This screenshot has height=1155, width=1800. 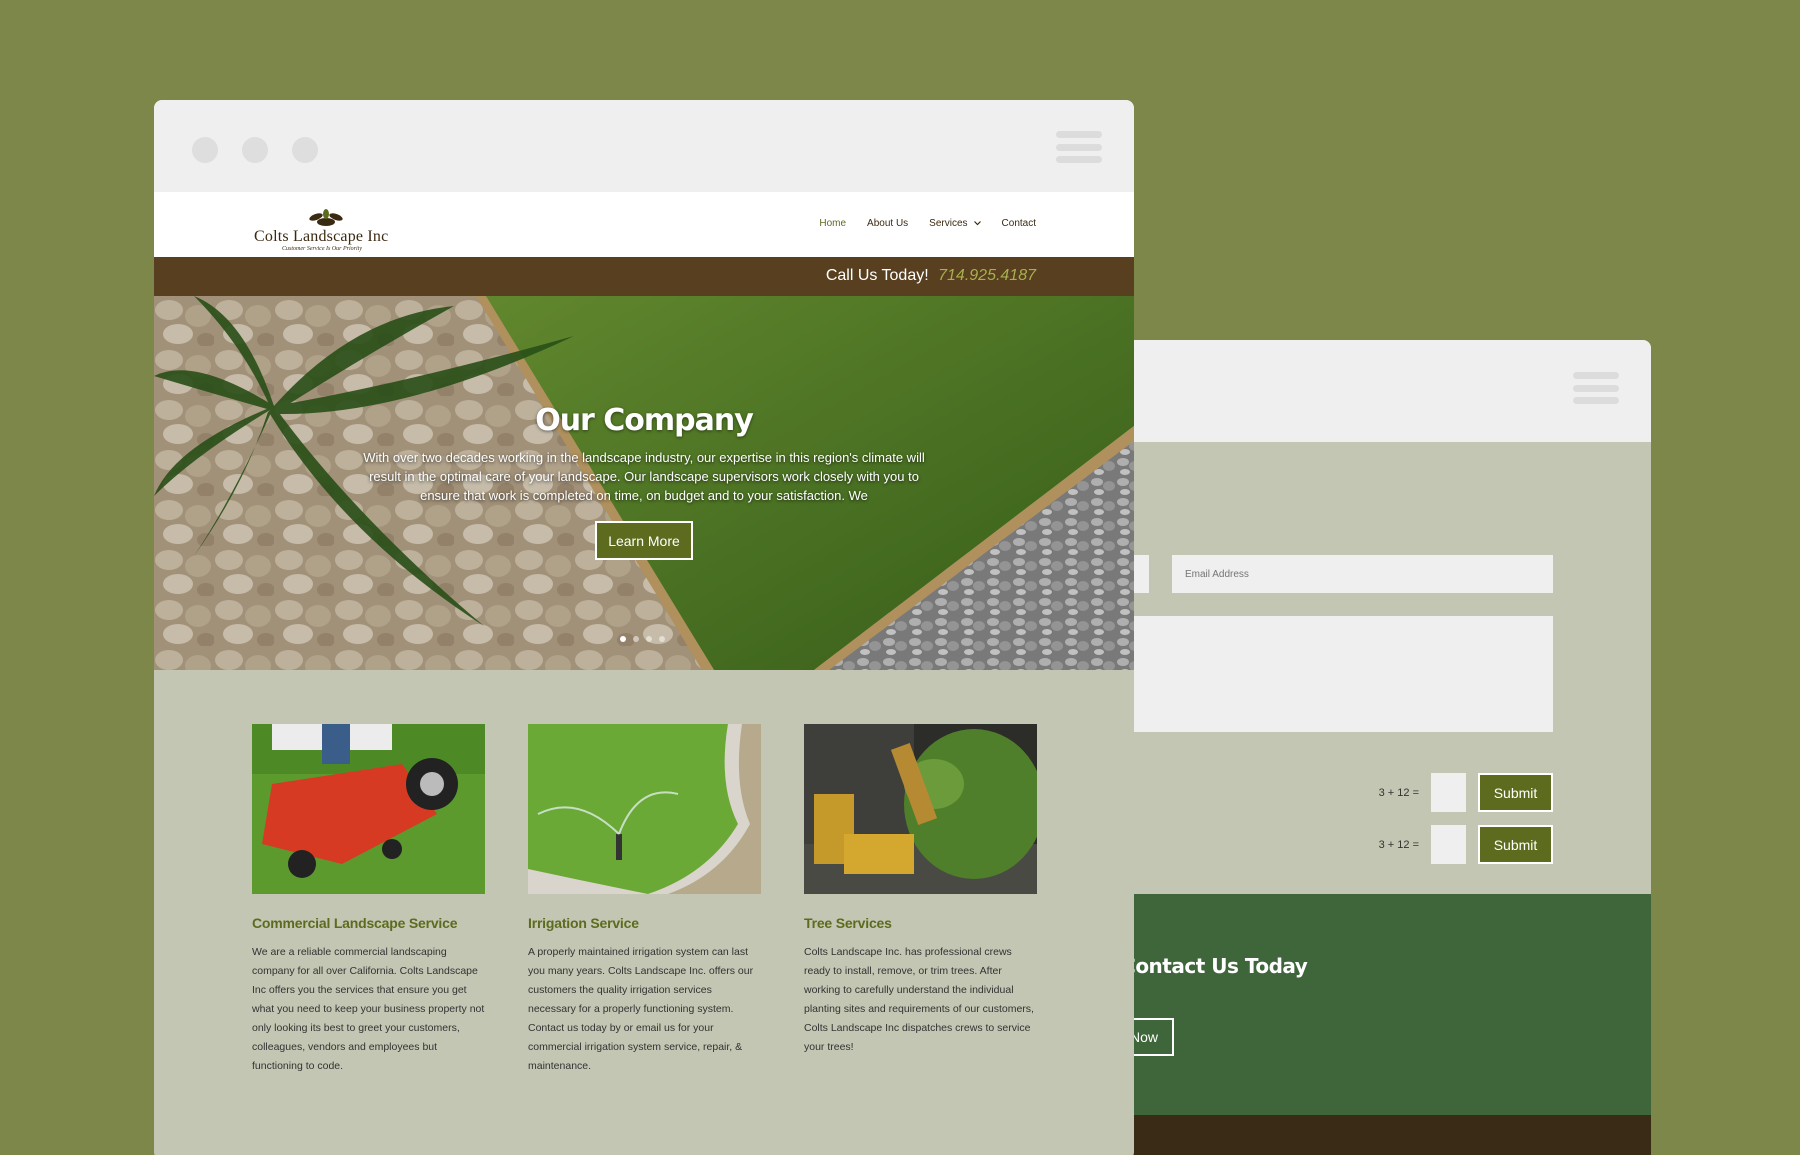 What do you see at coordinates (920, 809) in the screenshot?
I see `tree-service-image` at bounding box center [920, 809].